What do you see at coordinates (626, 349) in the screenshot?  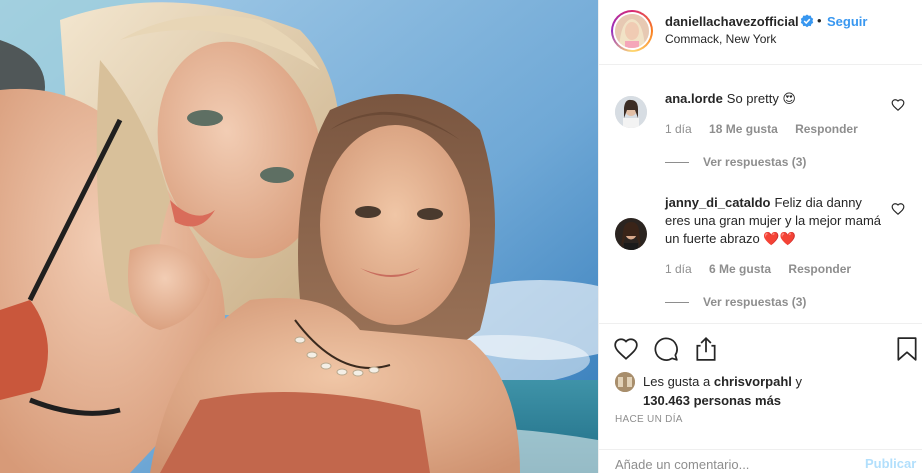 I see `heart-icon` at bounding box center [626, 349].